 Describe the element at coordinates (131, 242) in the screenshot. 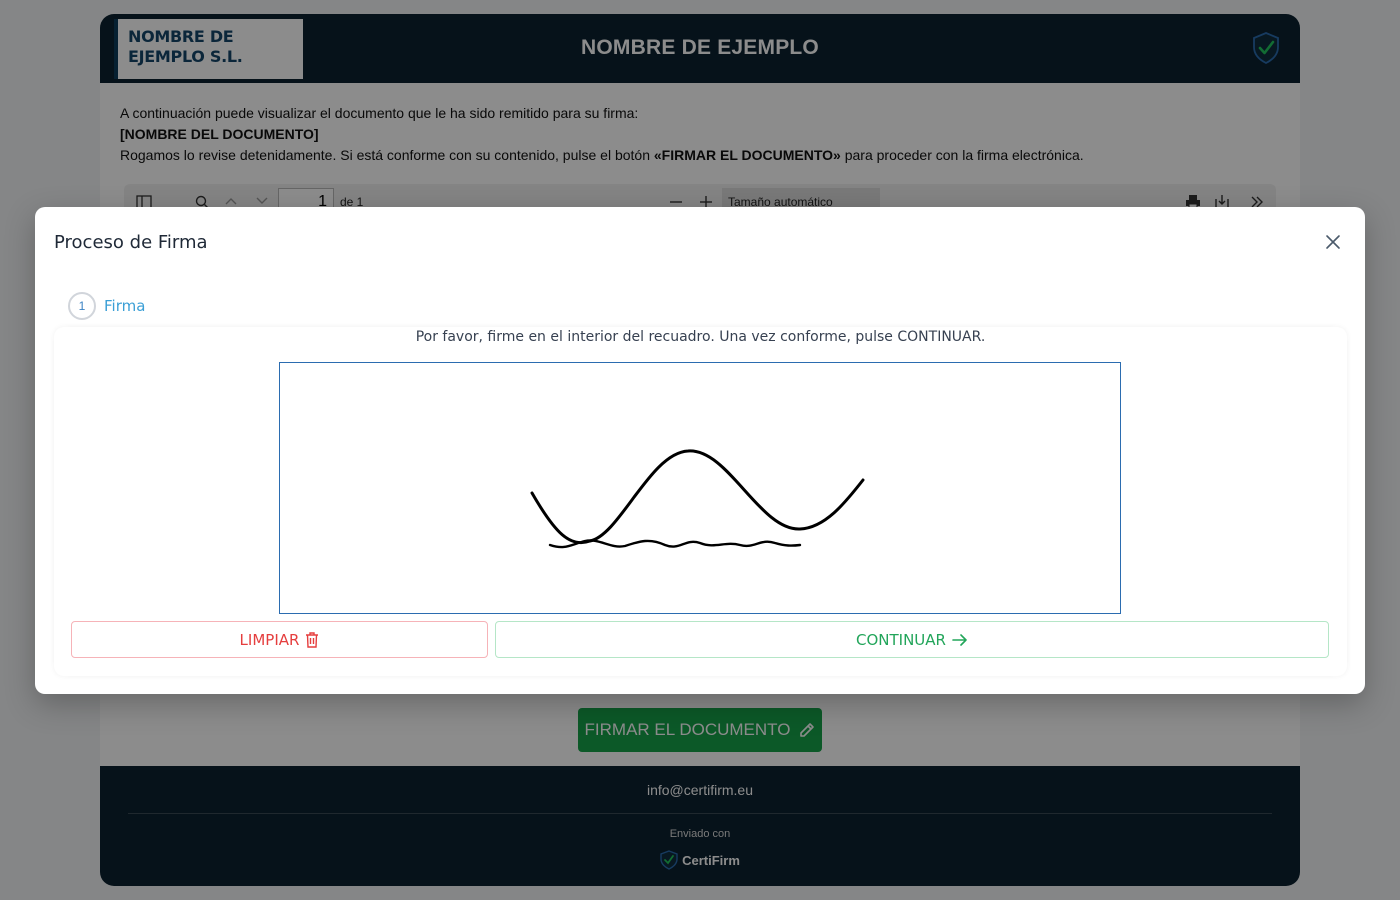

I see `modal-title: Proceso de Firma` at that location.